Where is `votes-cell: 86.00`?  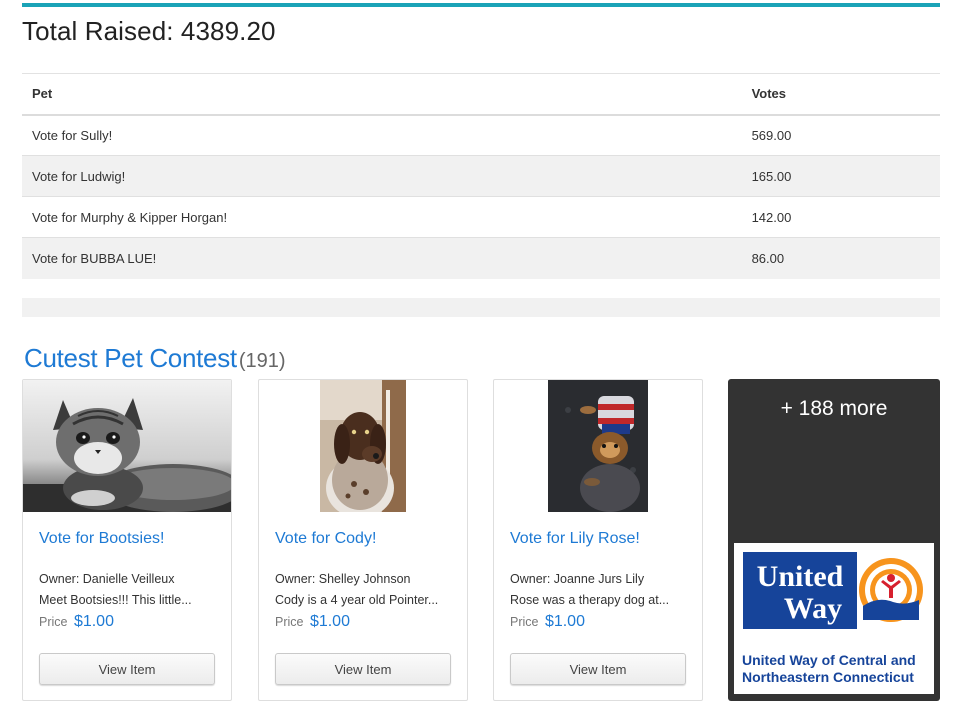 votes-cell: 86.00 is located at coordinates (845, 258).